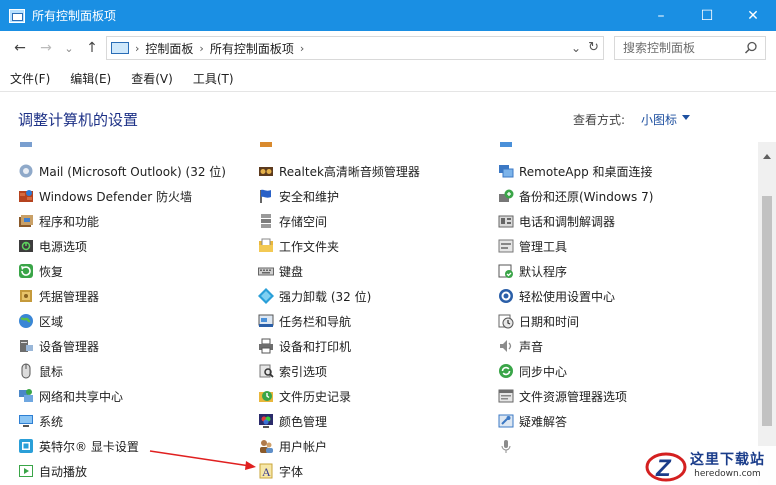  What do you see at coordinates (532, 421) in the screenshot?
I see `item-troubleshooting: 疑难解答` at bounding box center [532, 421].